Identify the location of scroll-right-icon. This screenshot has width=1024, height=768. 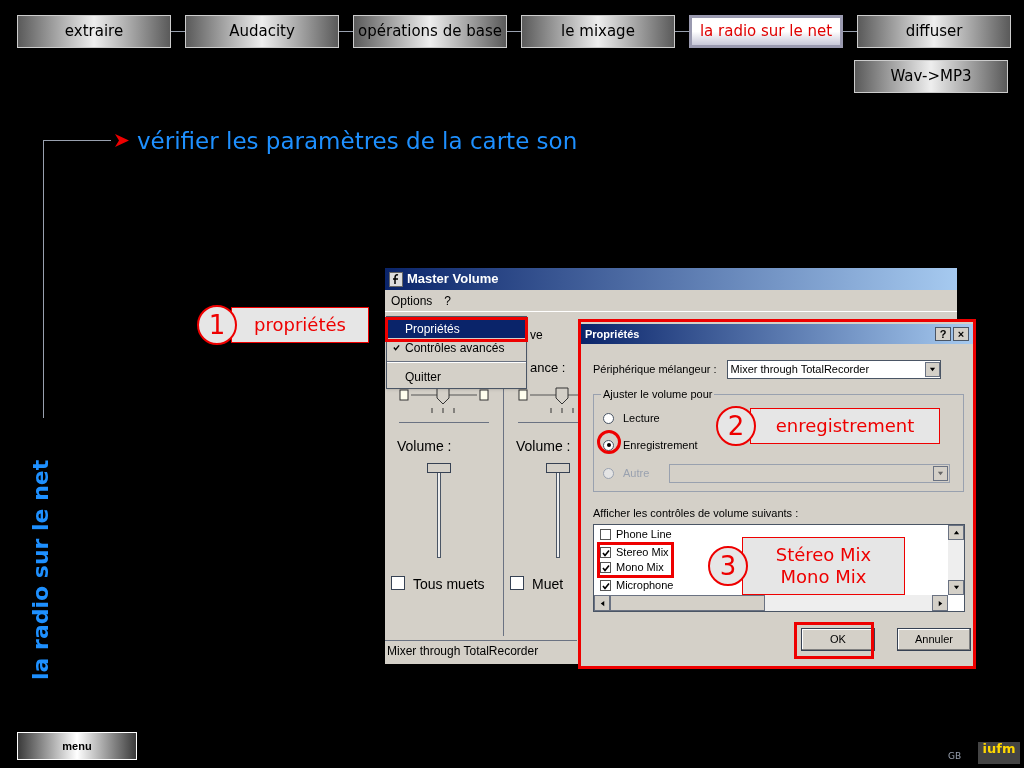
(940, 603).